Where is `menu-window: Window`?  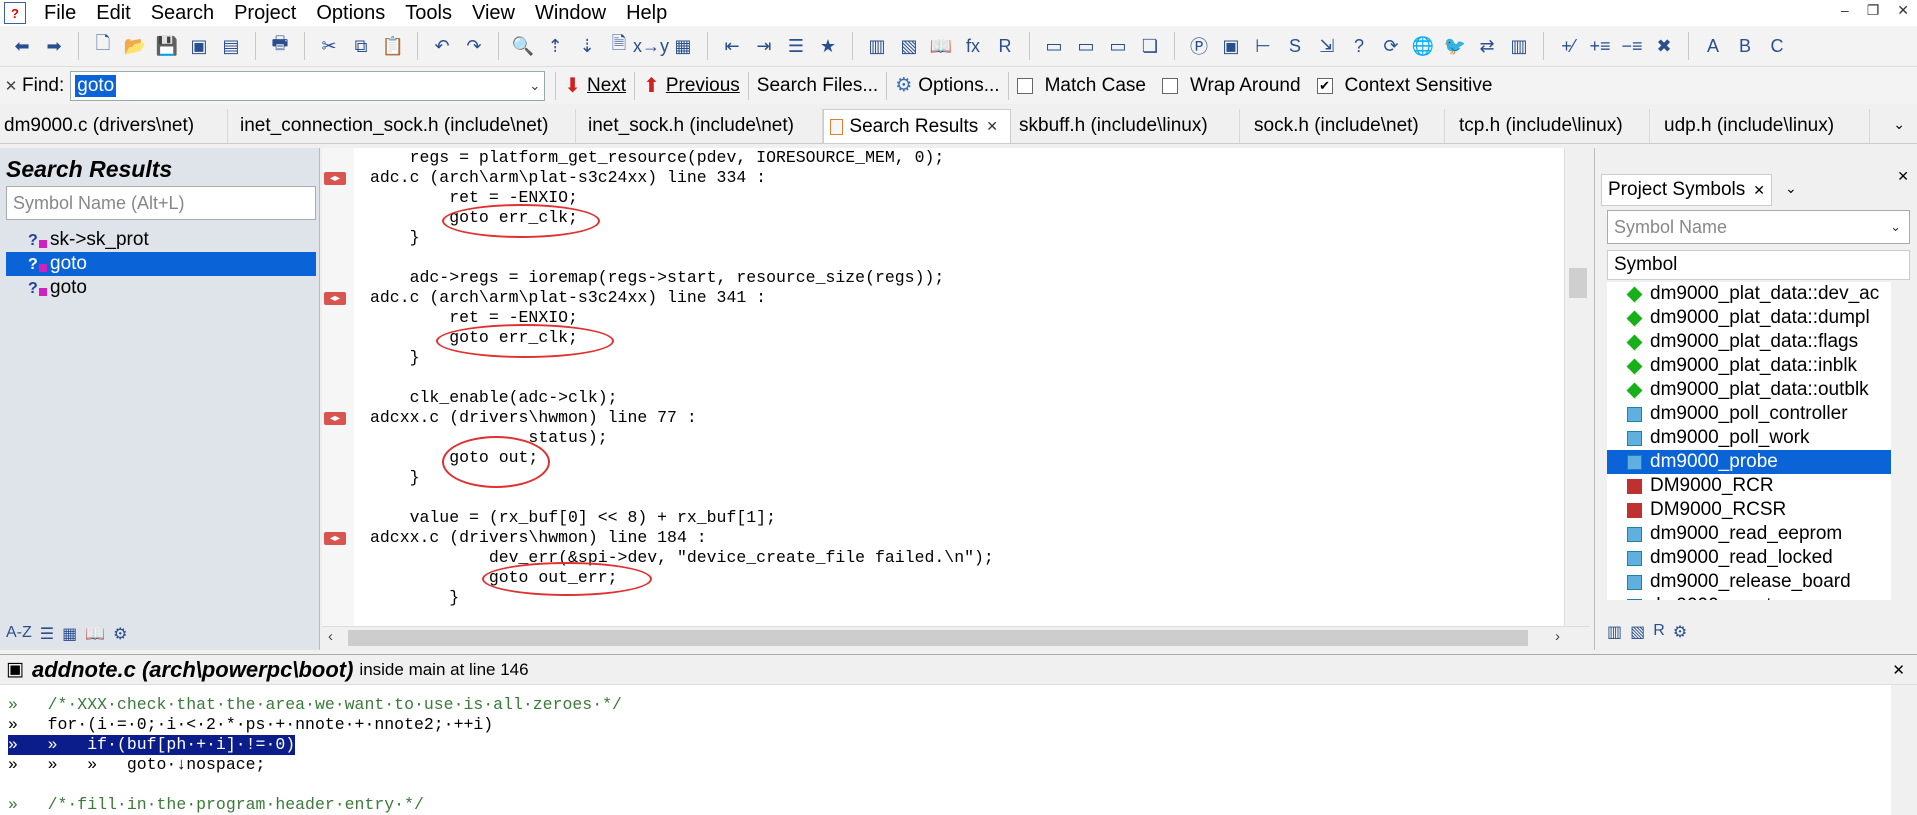 menu-window: Window is located at coordinates (570, 13).